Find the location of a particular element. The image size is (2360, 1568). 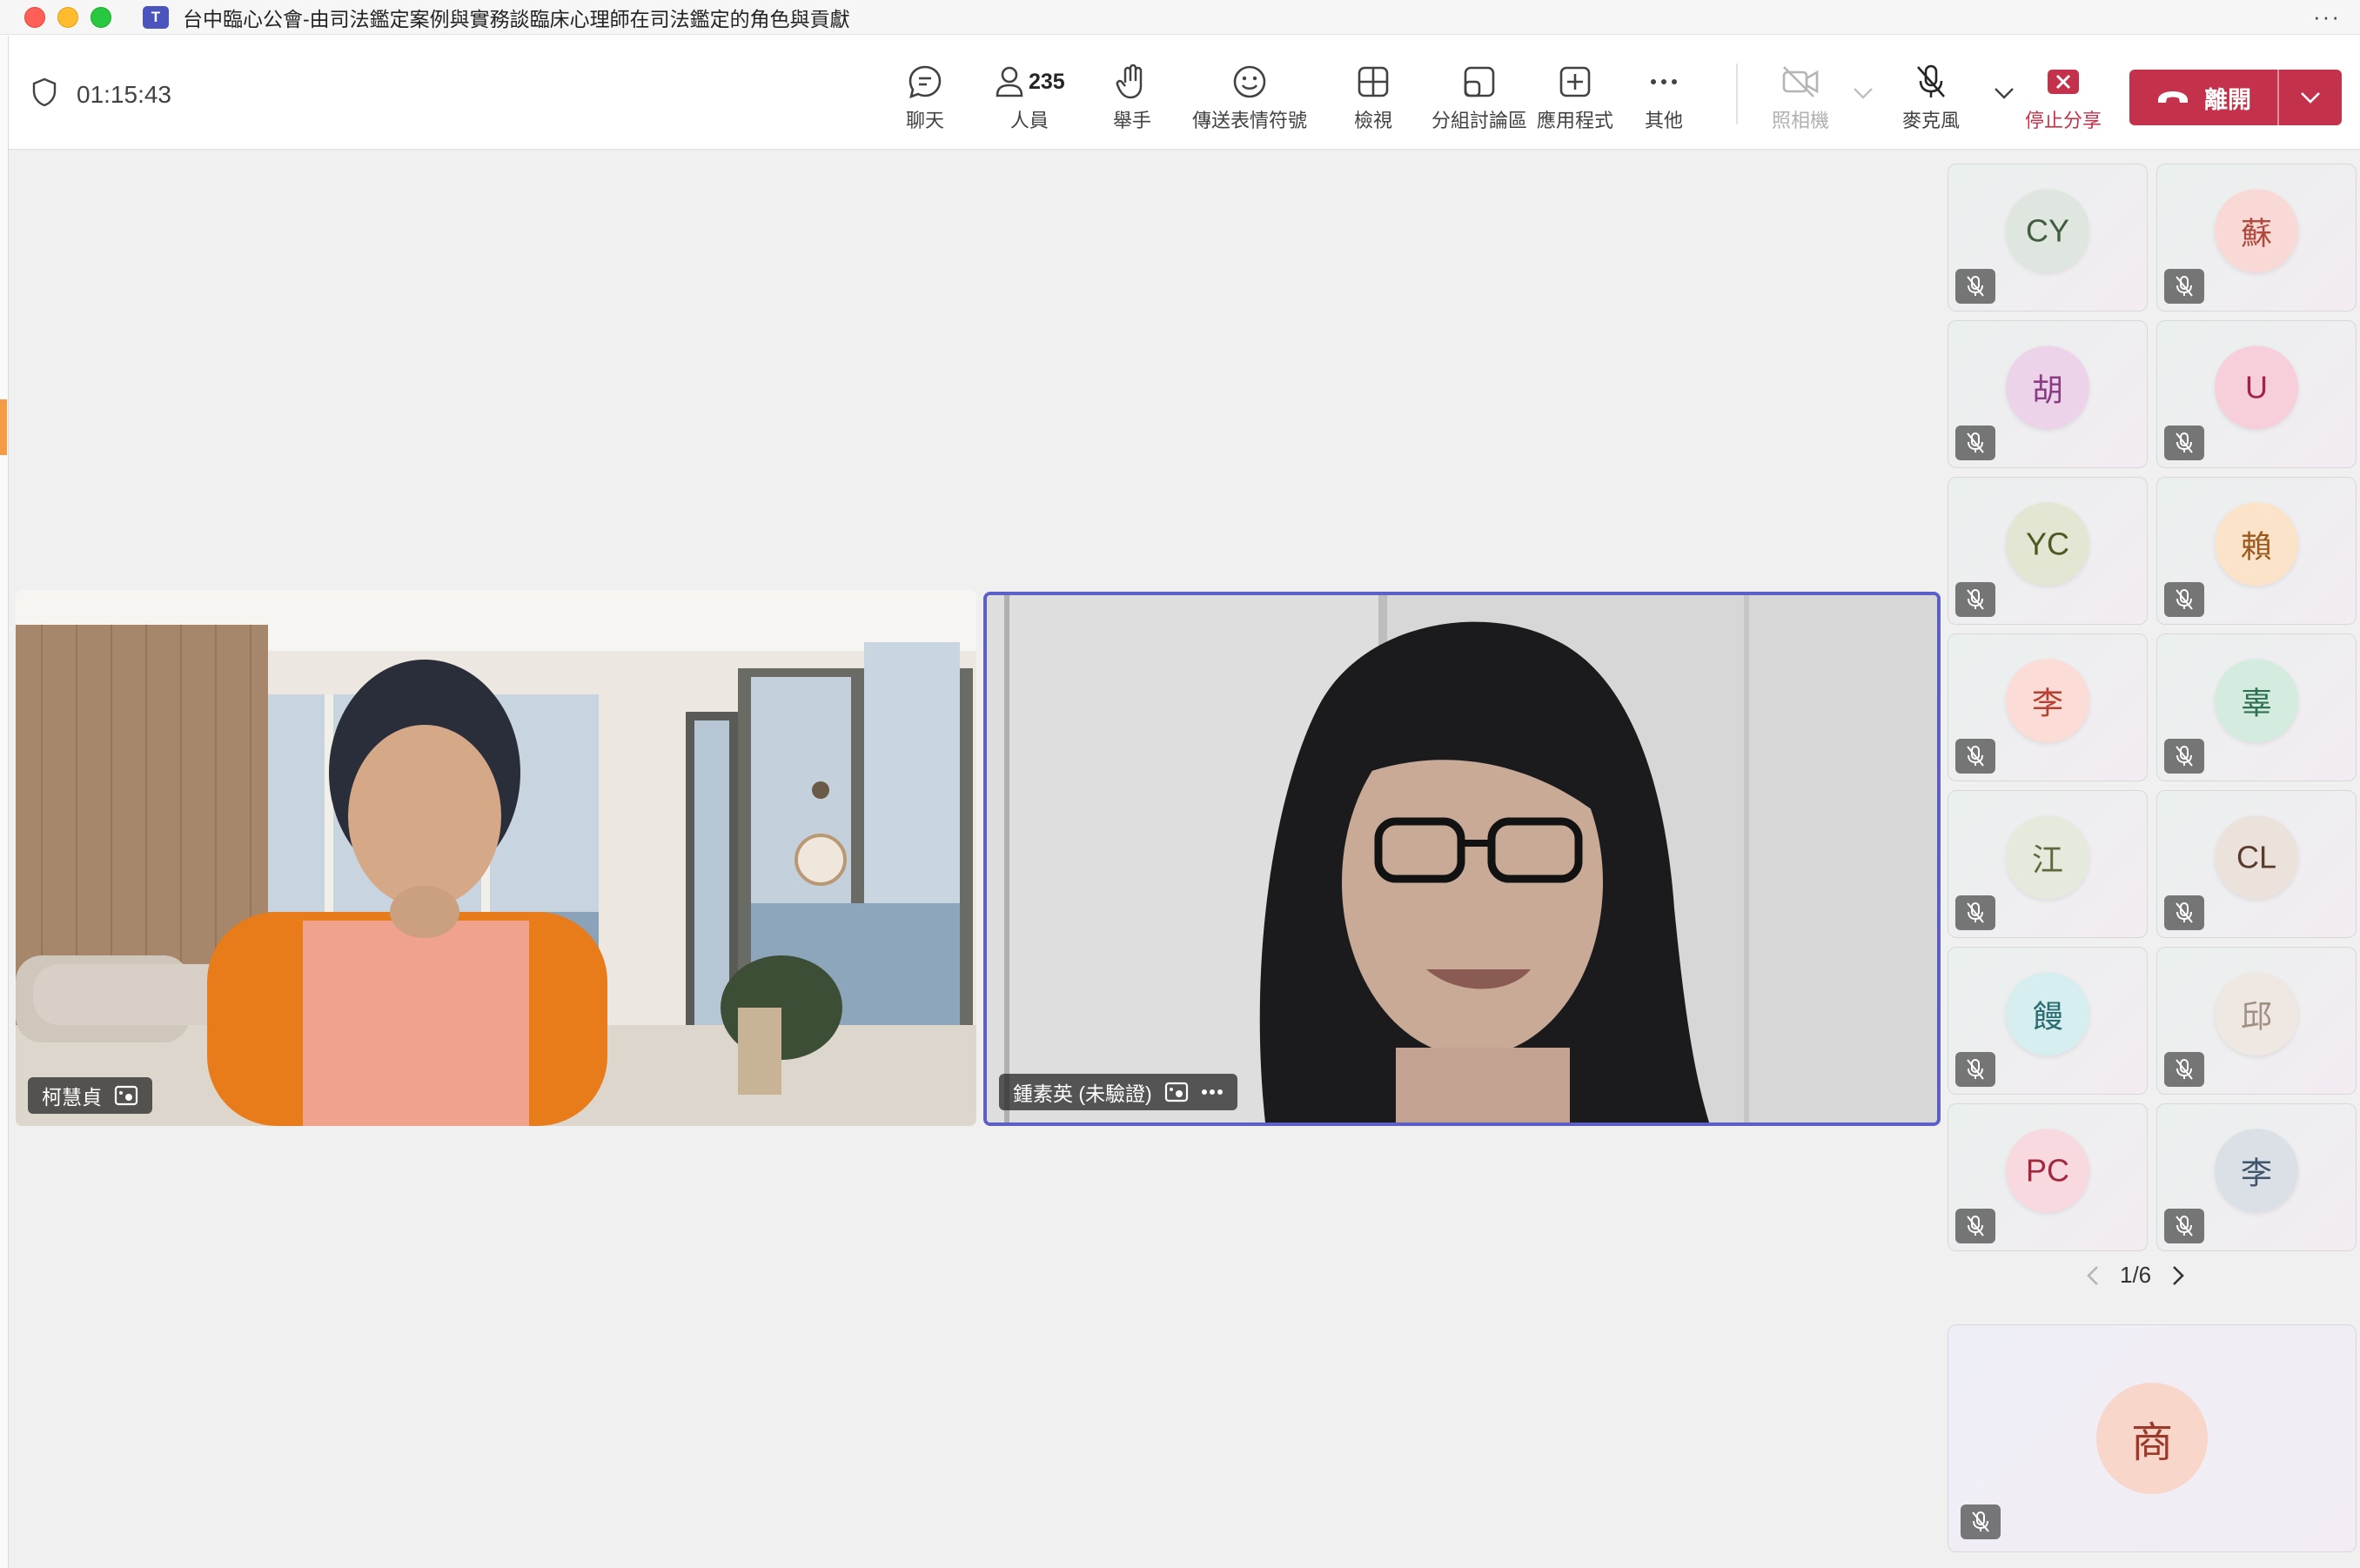

people-count: 235 is located at coordinates (1047, 81).